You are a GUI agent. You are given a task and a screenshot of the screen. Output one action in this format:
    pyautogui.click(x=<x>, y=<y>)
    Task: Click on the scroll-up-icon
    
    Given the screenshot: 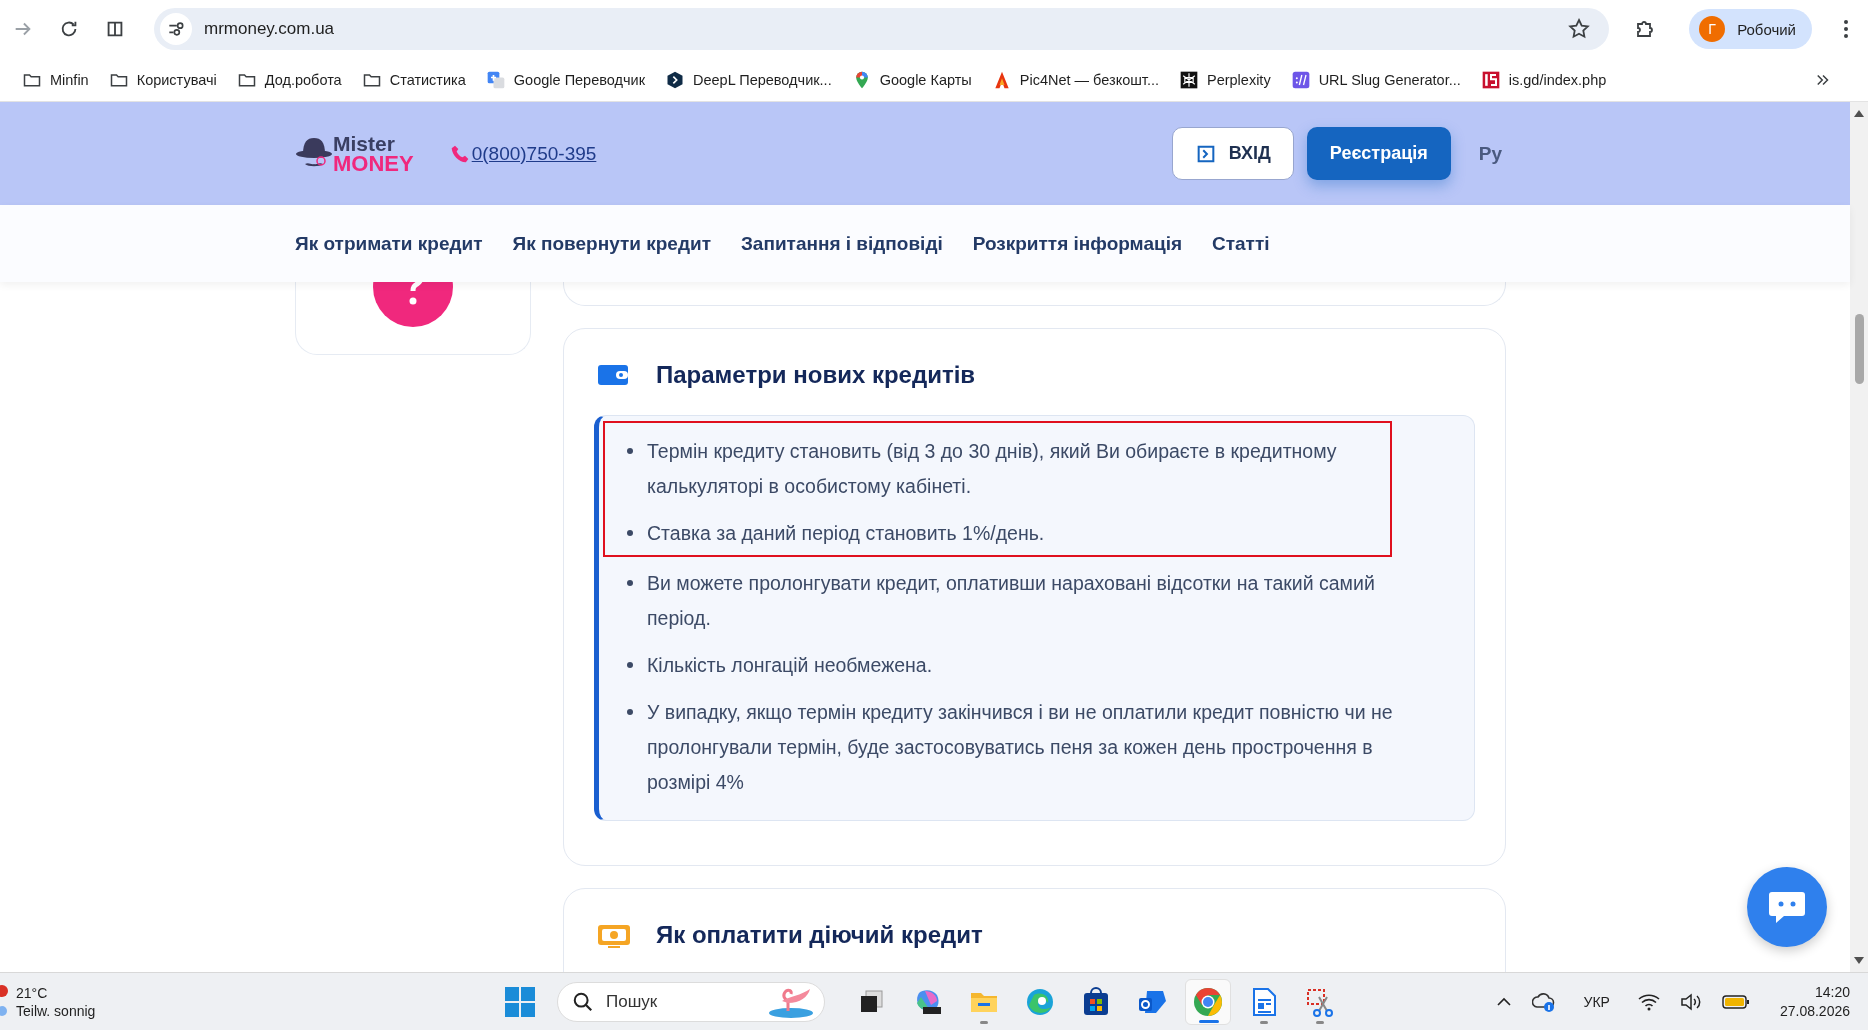 What is the action you would take?
    pyautogui.click(x=1859, y=113)
    